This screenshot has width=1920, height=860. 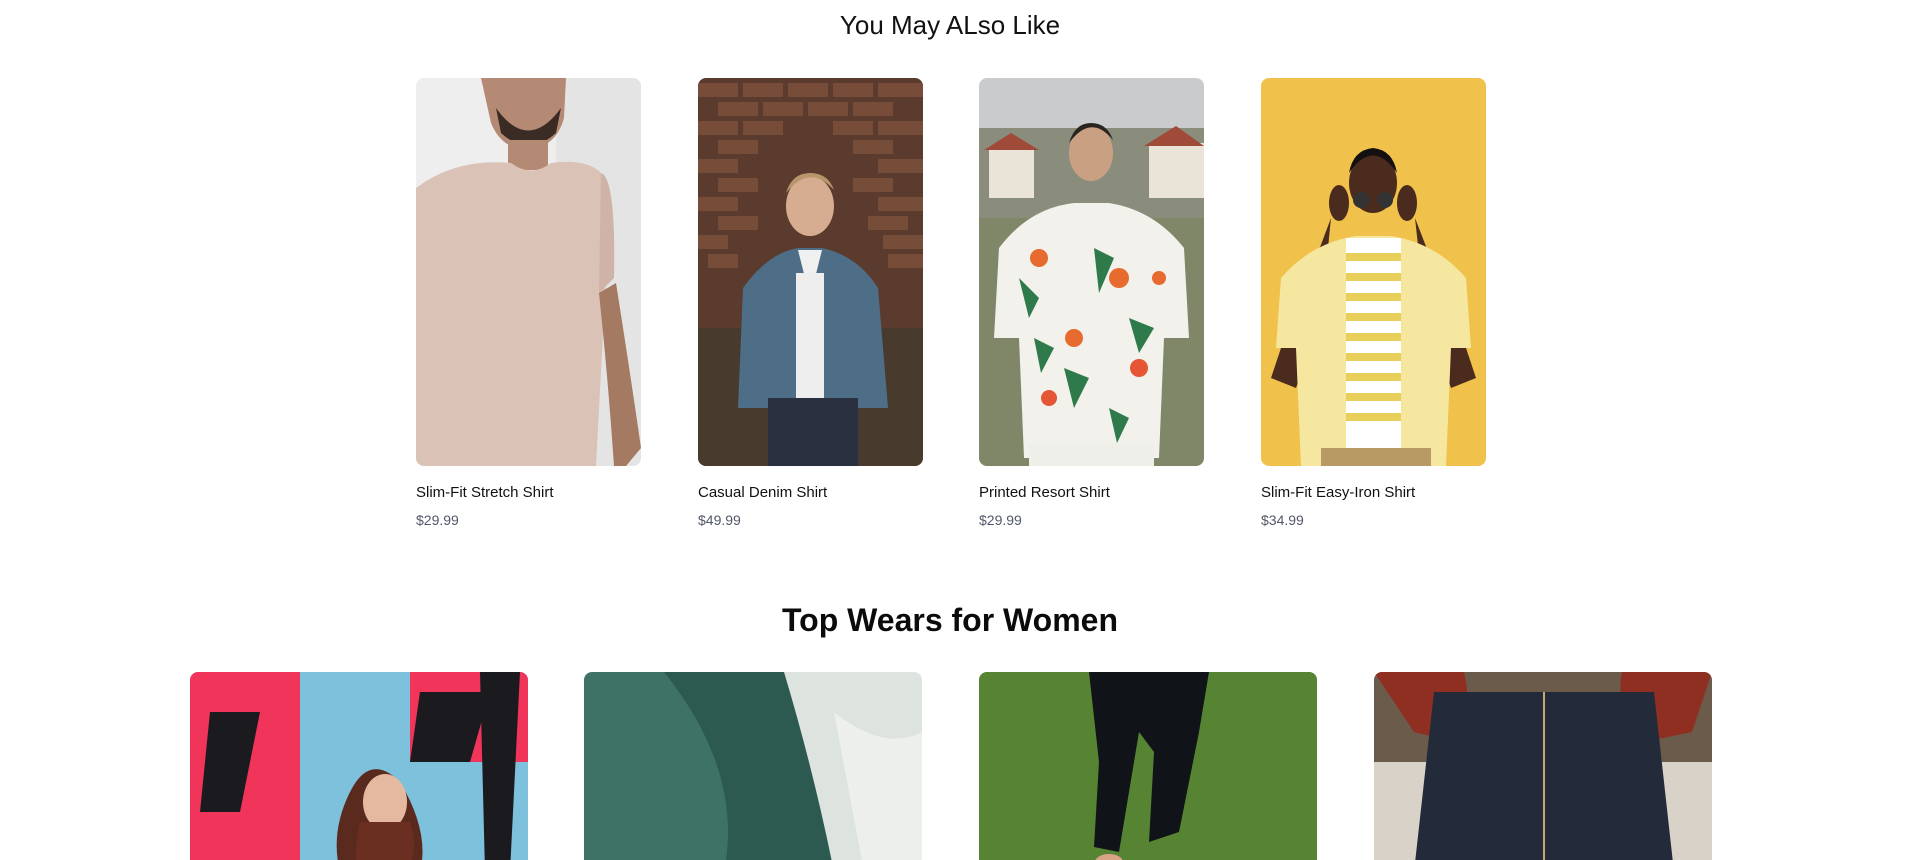 What do you see at coordinates (1373, 494) in the screenshot?
I see `product-name: Slim-Fit Easy-Iron Shirt` at bounding box center [1373, 494].